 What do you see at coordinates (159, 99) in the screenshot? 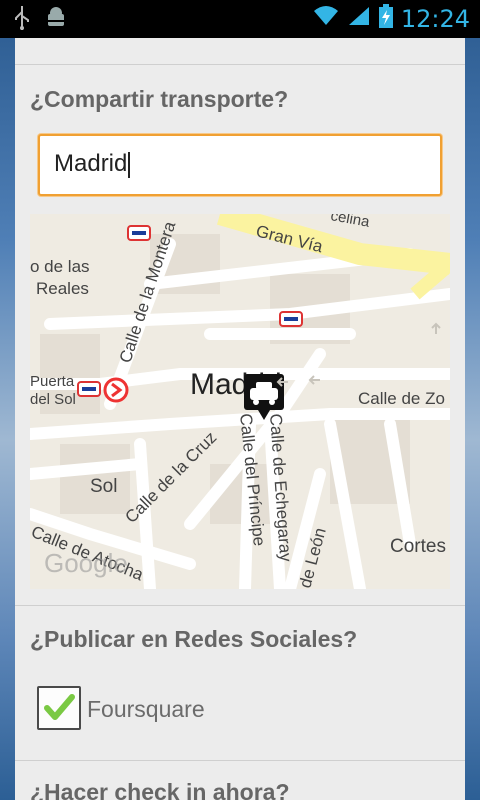
I see `transport-section-title: ¿Compartir transporte?` at bounding box center [159, 99].